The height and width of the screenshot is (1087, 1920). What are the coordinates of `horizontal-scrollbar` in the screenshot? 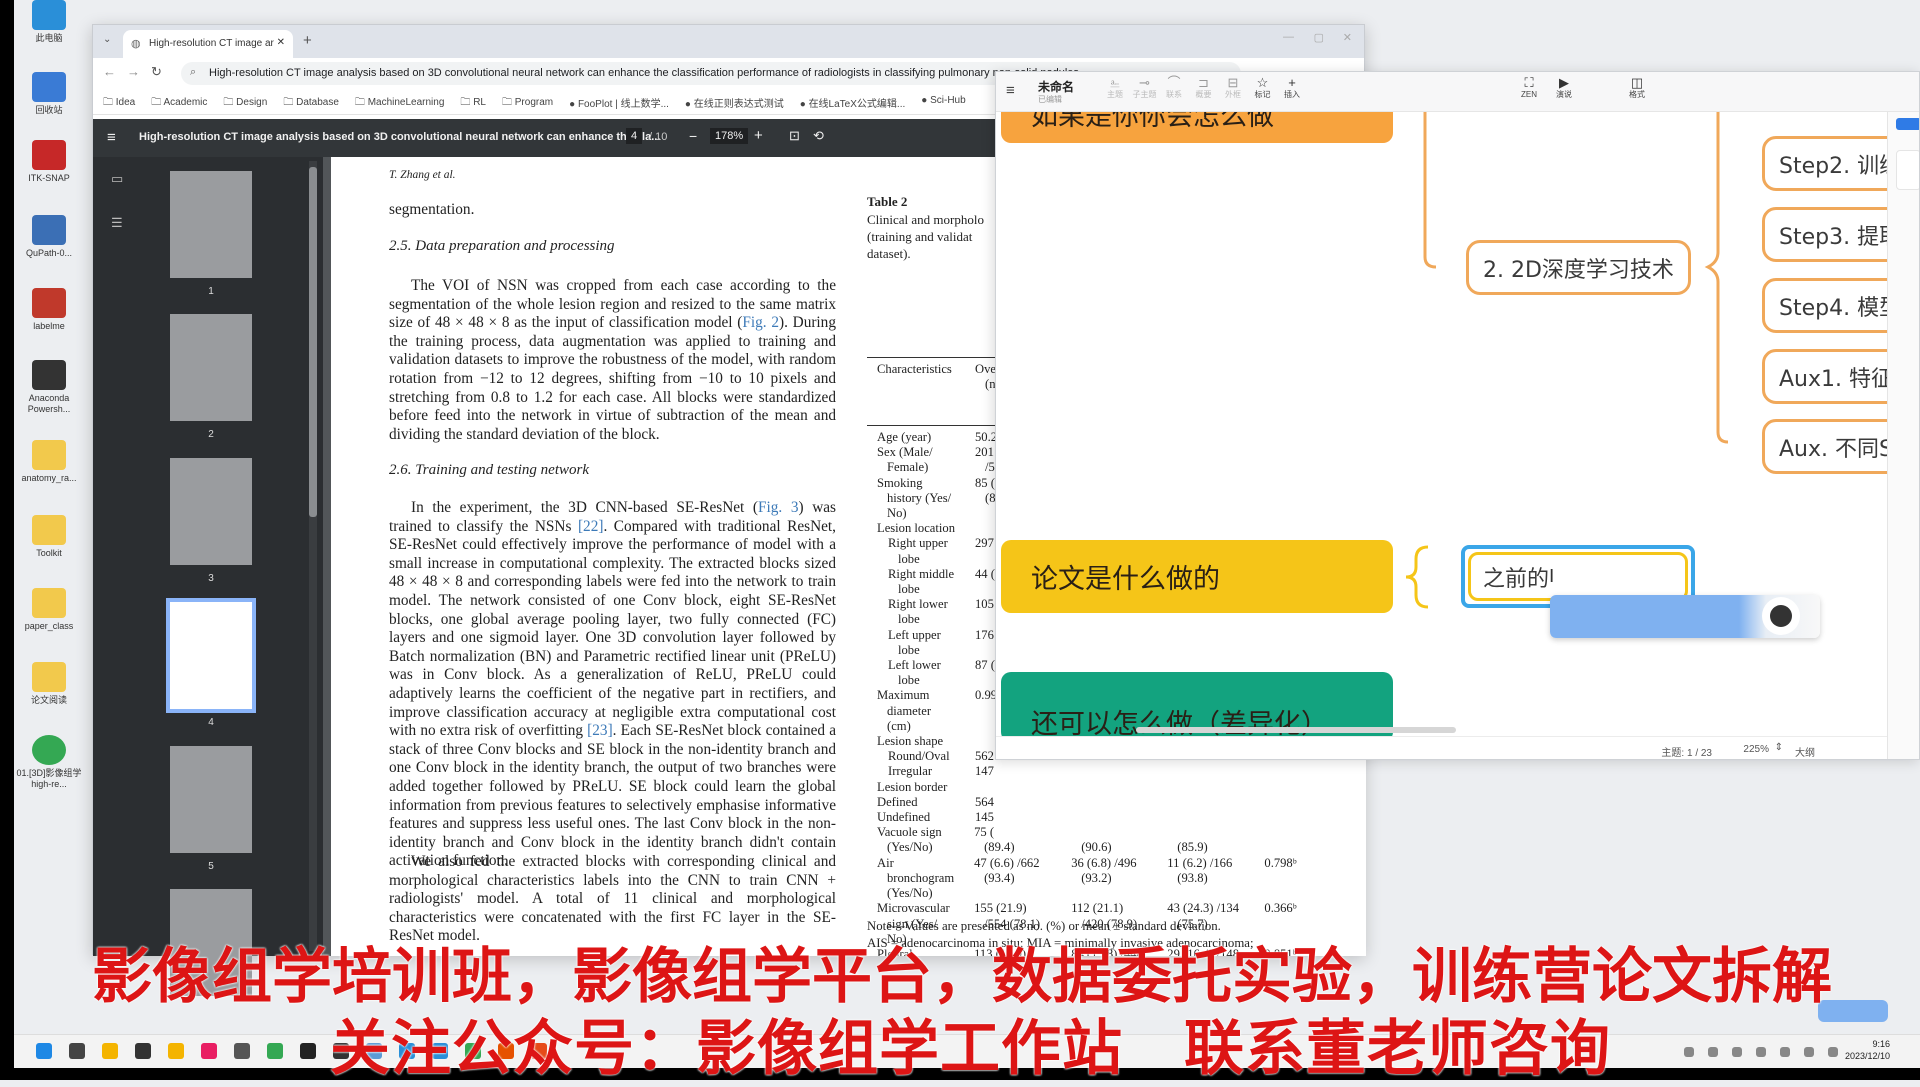 It's located at (1441, 731).